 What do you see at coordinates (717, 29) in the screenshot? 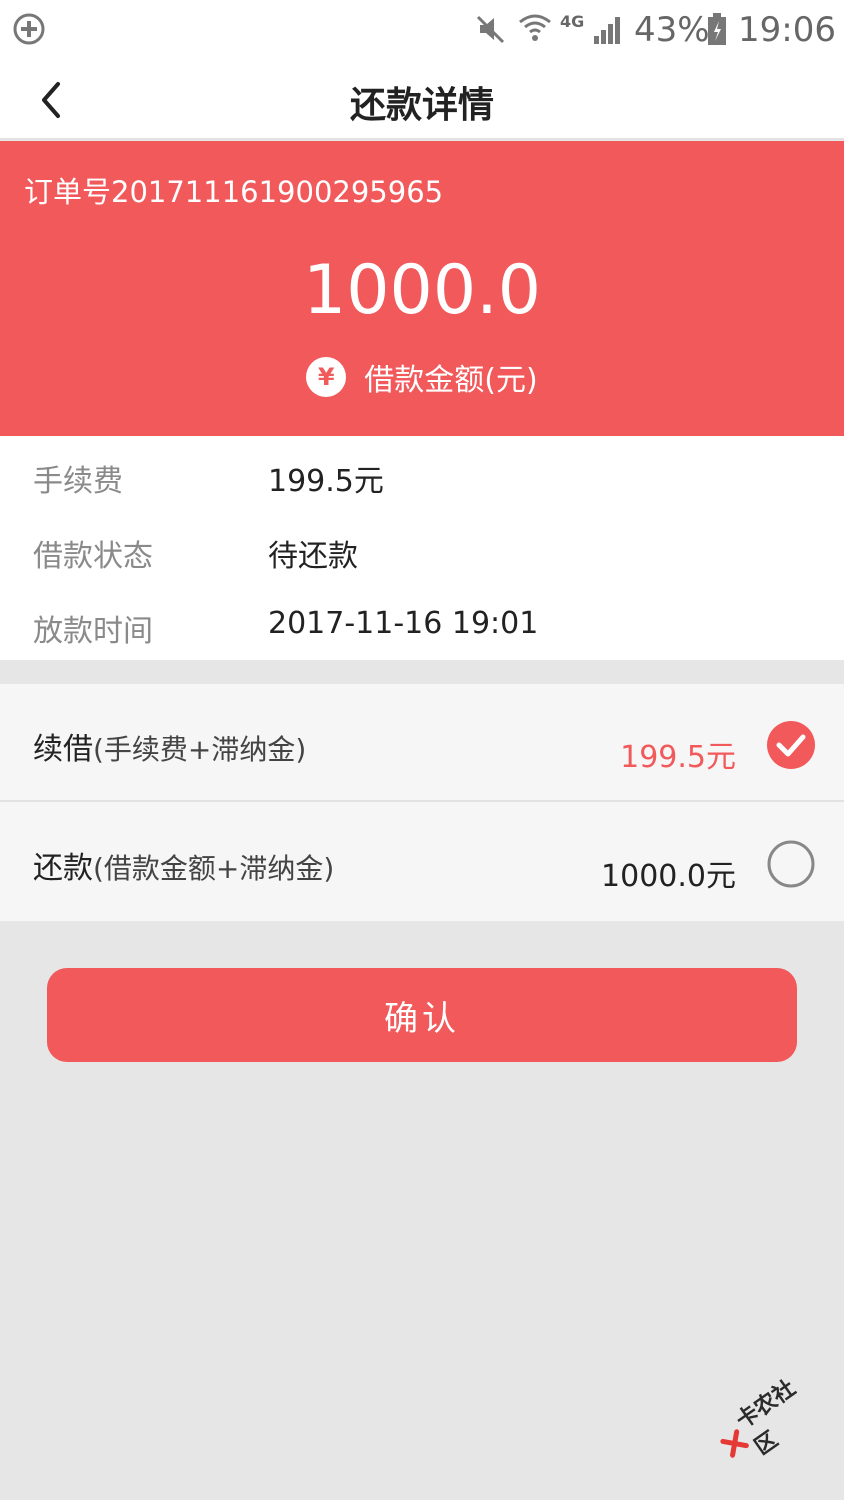
I see `battery-icon` at bounding box center [717, 29].